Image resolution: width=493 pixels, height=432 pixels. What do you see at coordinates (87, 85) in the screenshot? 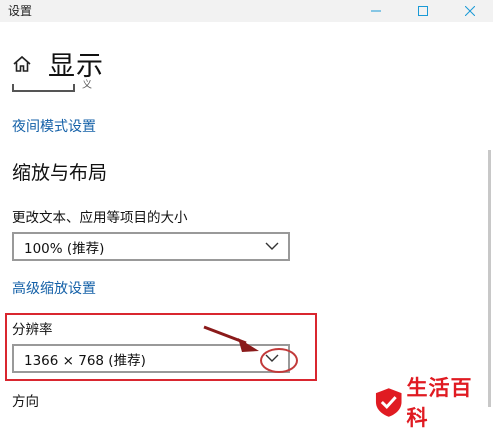
I see `cut-off-text: 义` at bounding box center [87, 85].